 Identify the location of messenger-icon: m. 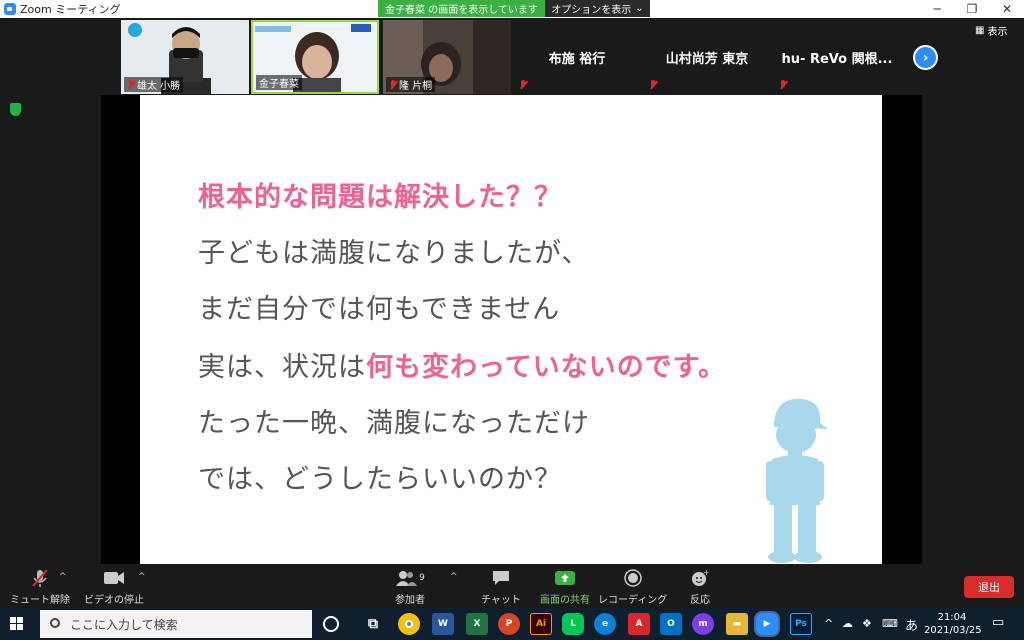
(703, 624).